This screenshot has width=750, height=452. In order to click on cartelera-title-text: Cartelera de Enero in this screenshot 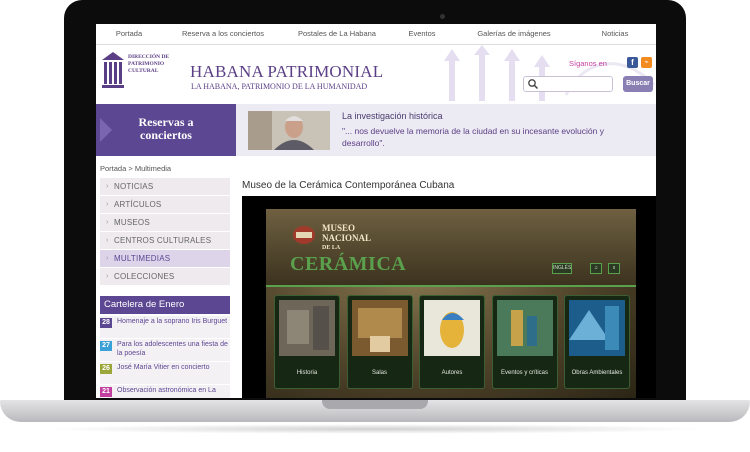, I will do `click(144, 304)`.